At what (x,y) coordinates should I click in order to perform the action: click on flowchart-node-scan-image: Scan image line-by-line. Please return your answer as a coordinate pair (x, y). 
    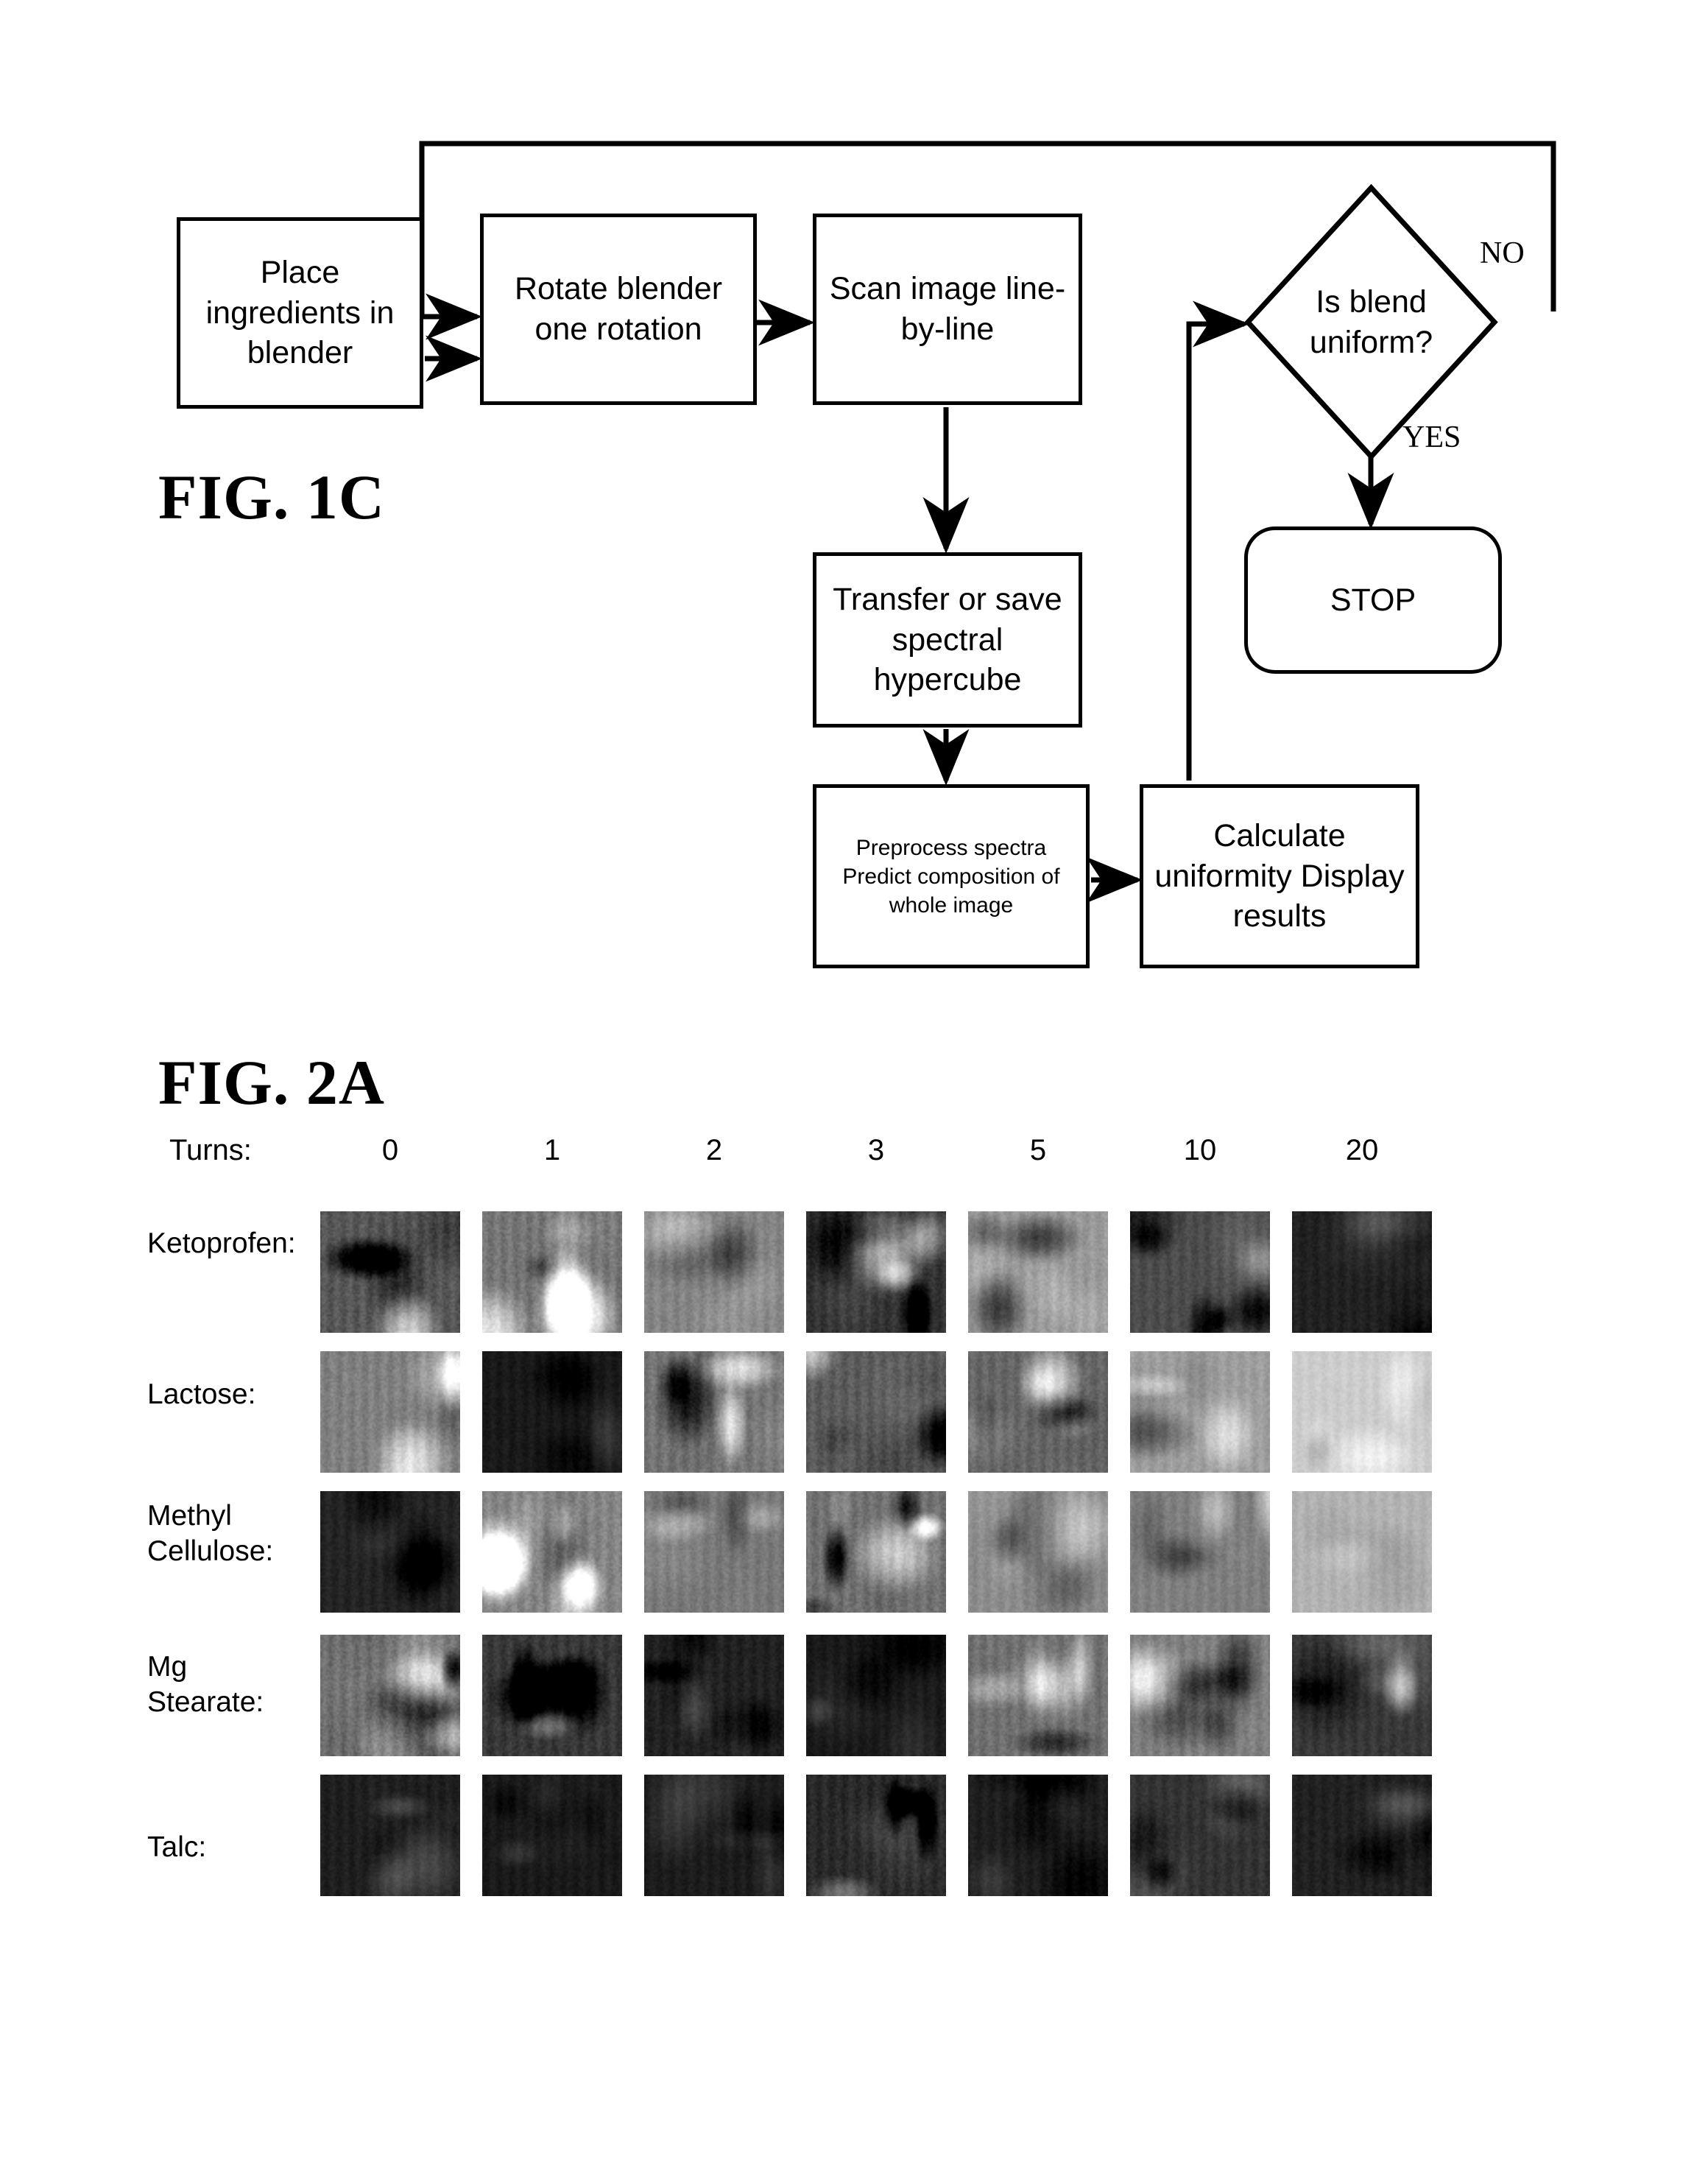
    Looking at the image, I should click on (947, 309).